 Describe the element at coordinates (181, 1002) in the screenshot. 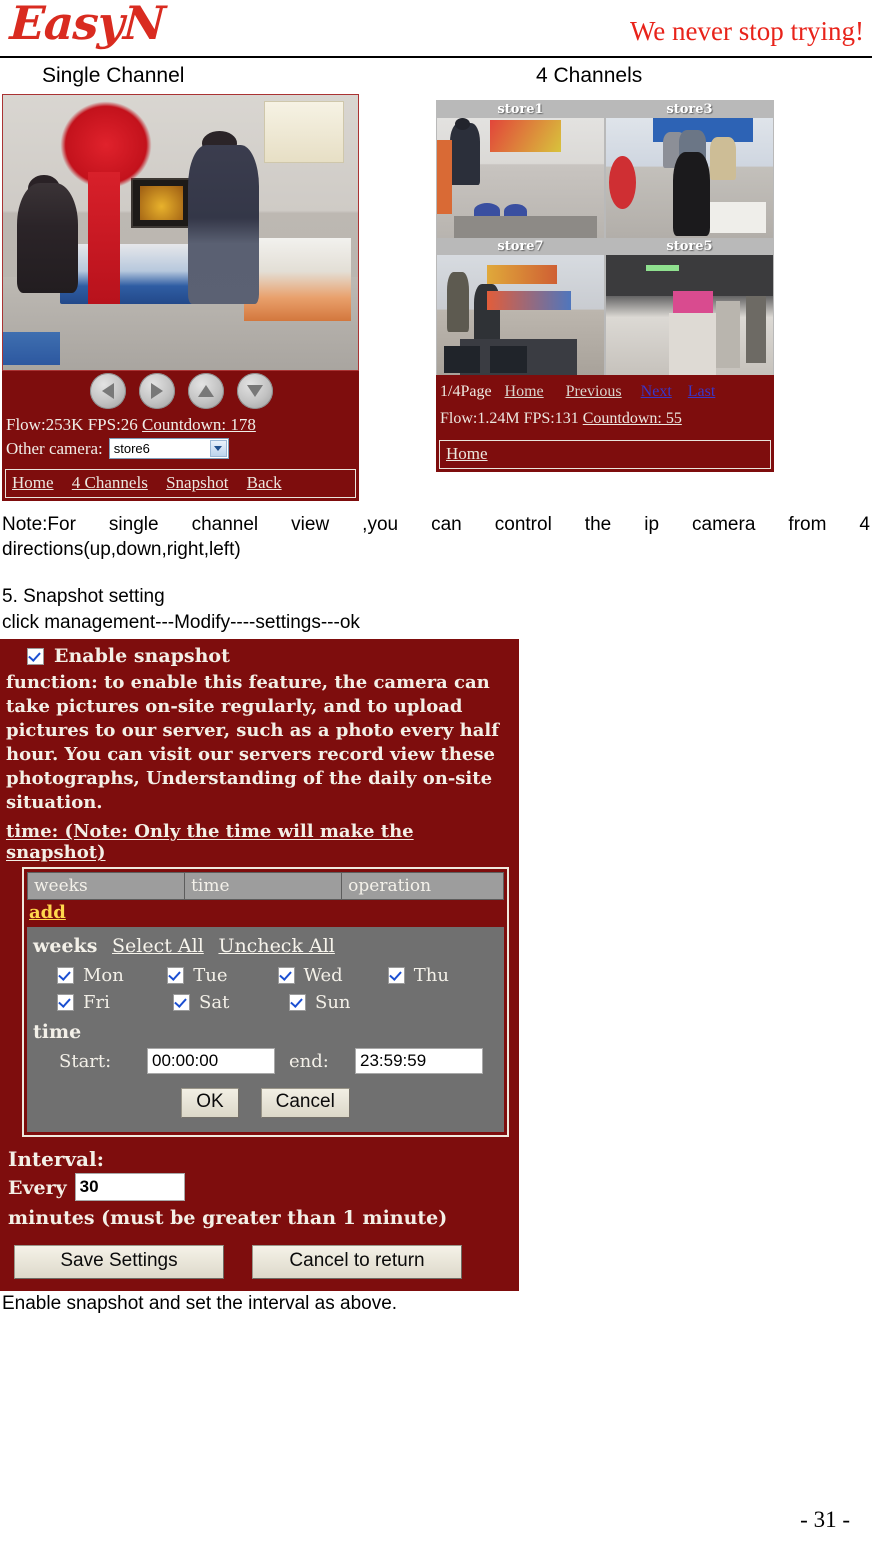

I see `checkbox-sat-icon` at that location.